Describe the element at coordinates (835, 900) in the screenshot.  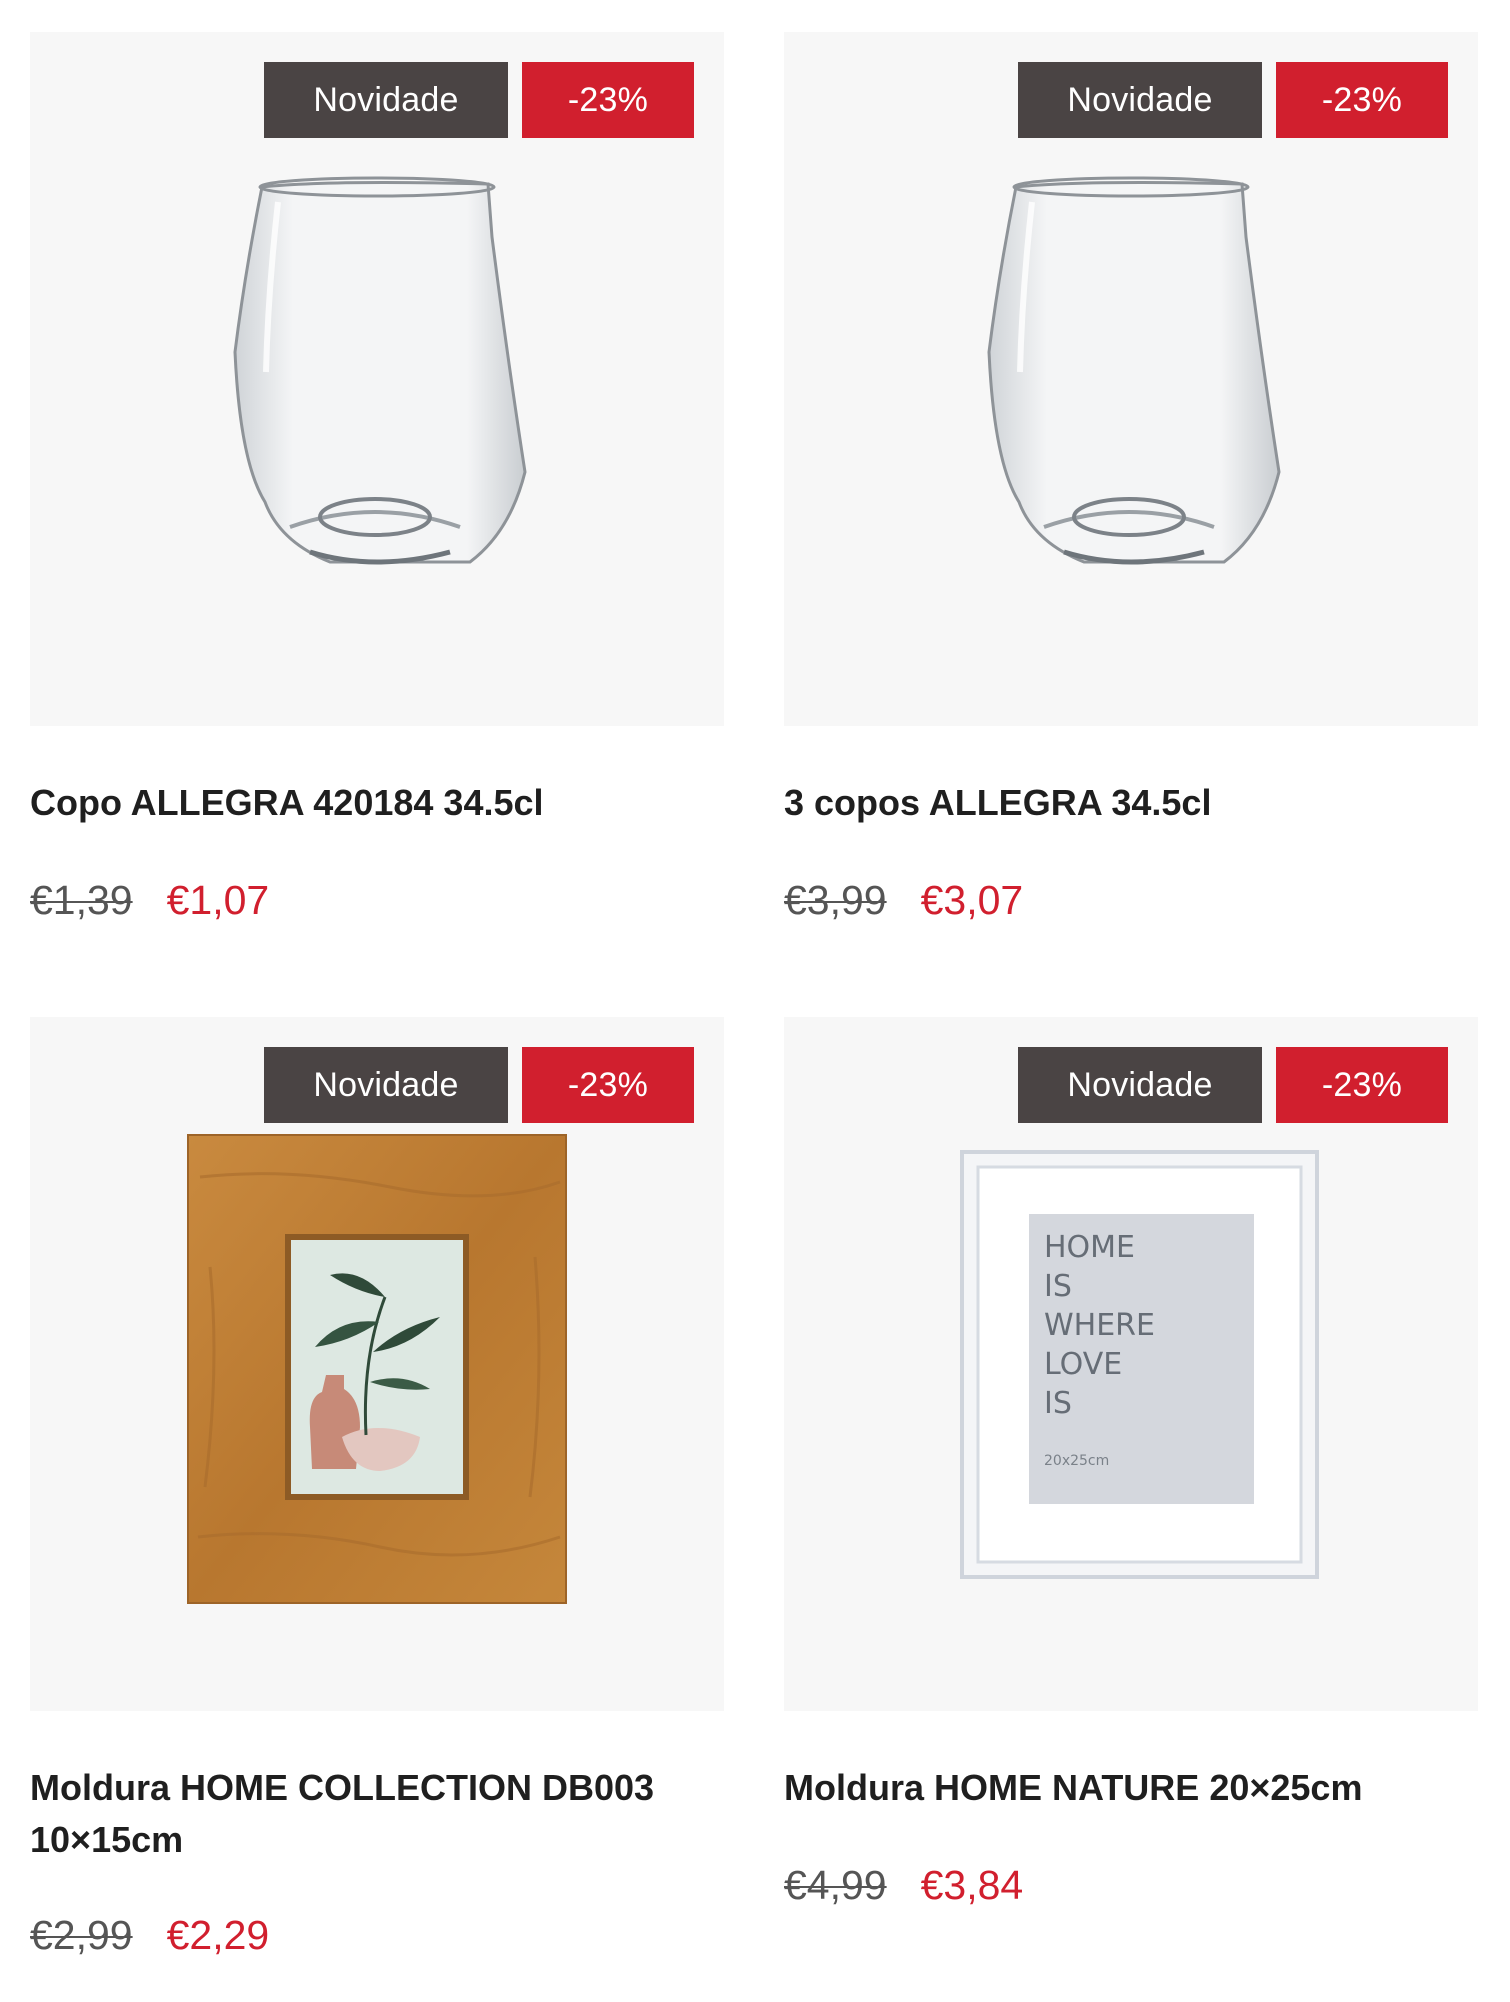
I see `old-price: €3,99` at that location.